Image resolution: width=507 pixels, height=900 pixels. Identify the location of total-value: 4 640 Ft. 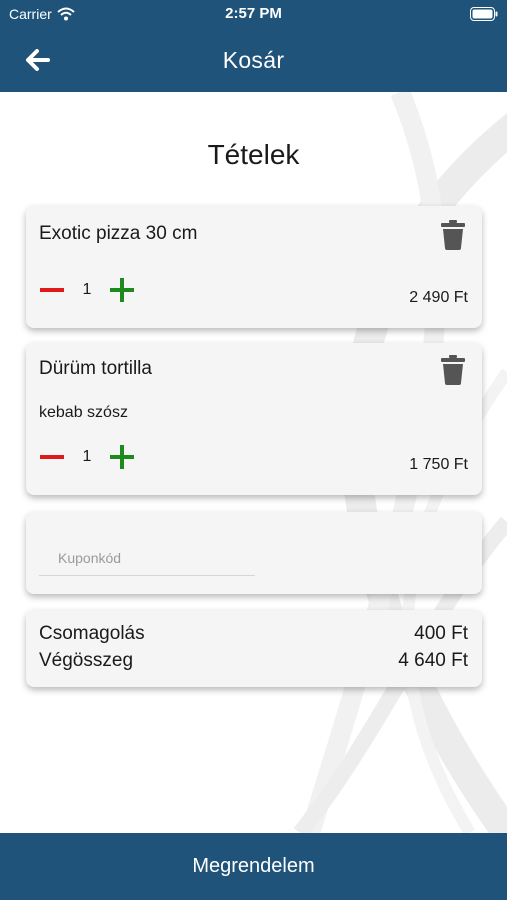
(433, 660).